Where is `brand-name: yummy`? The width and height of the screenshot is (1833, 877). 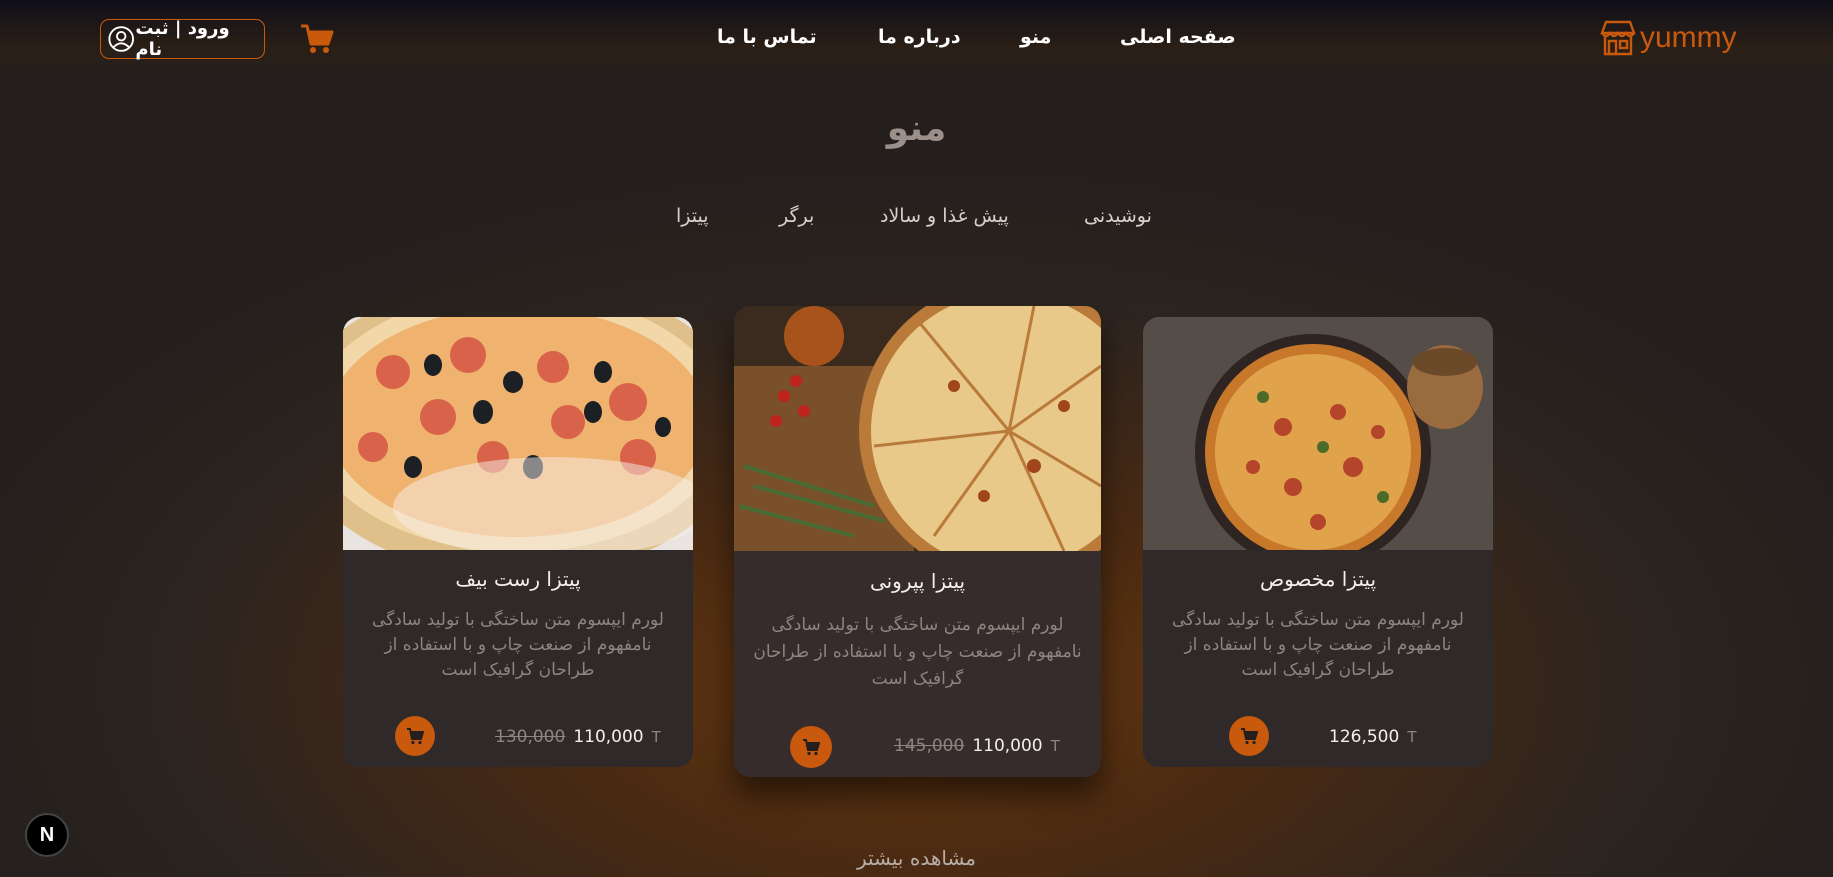 brand-name: yummy is located at coordinates (1688, 37).